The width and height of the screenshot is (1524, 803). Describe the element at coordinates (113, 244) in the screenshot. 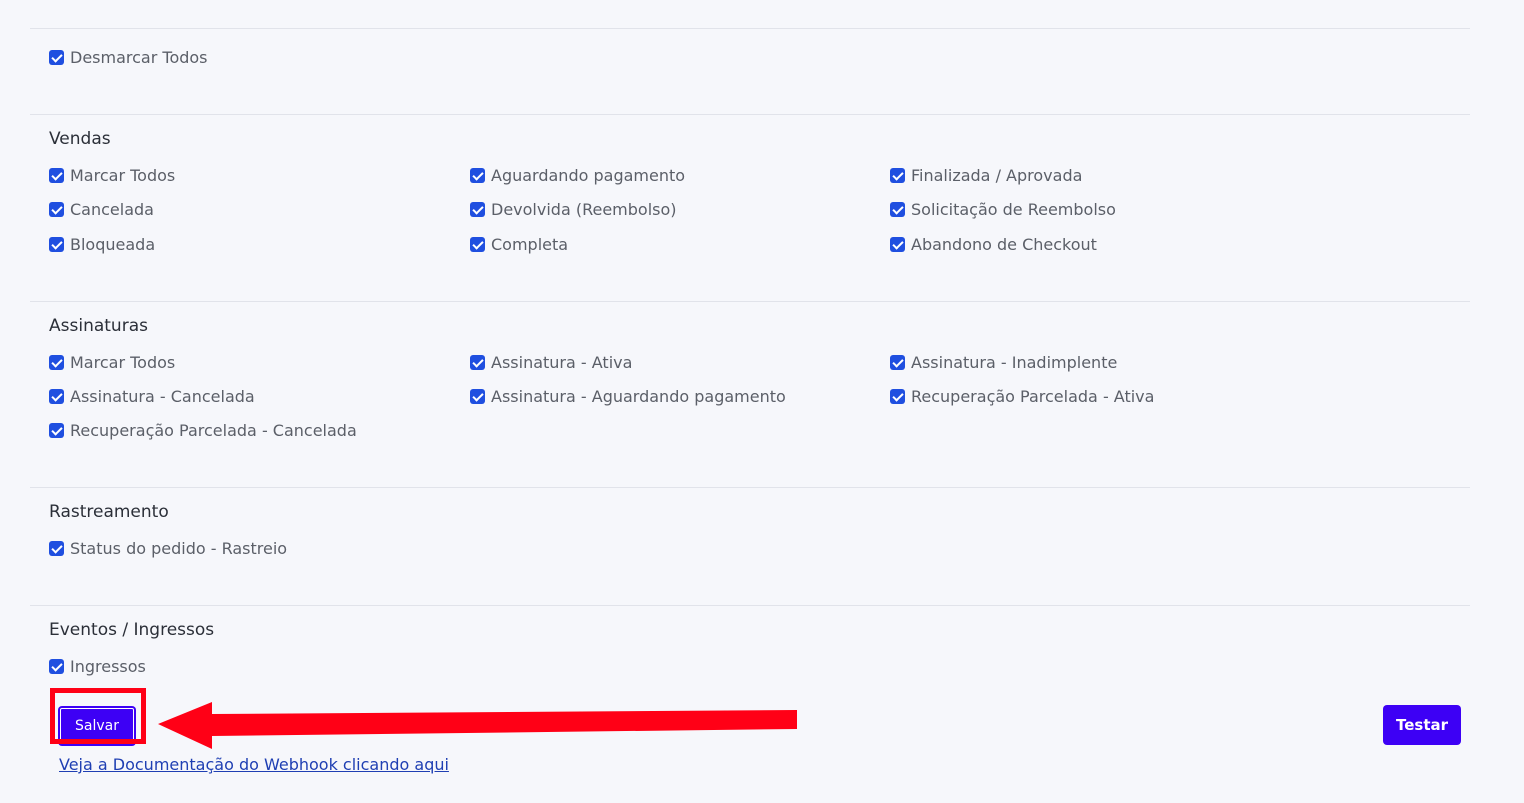

I see `checkbox-label: Bloqueada` at that location.